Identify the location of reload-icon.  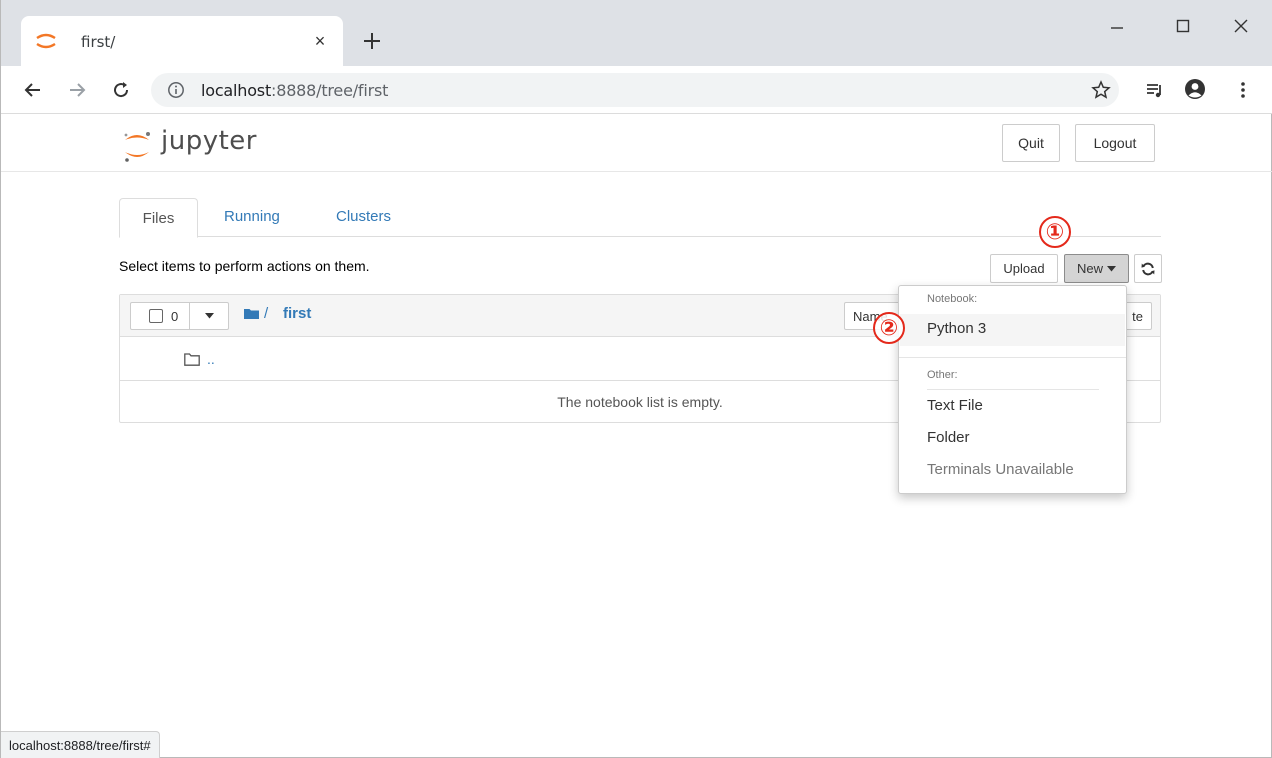
(121, 90).